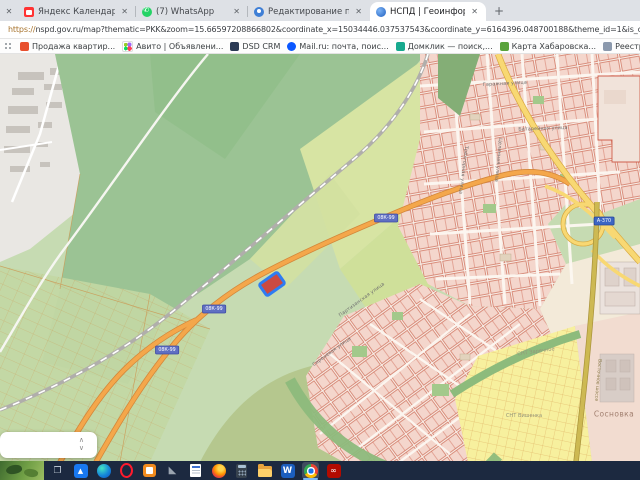  Describe the element at coordinates (22, 470) in the screenshot. I see `news-widget-image` at that location.